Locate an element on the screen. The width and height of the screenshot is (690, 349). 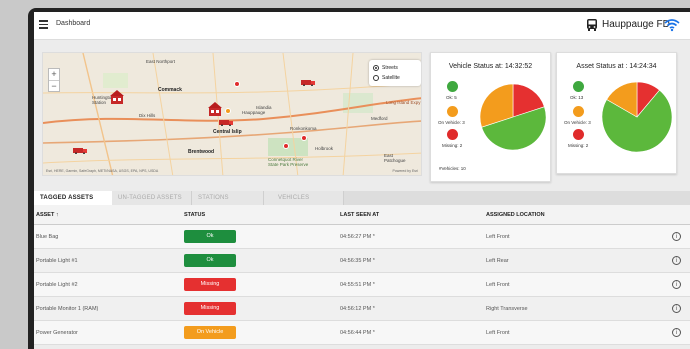
map-powered-by: Powered by Esri is located at coordinates (405, 171).